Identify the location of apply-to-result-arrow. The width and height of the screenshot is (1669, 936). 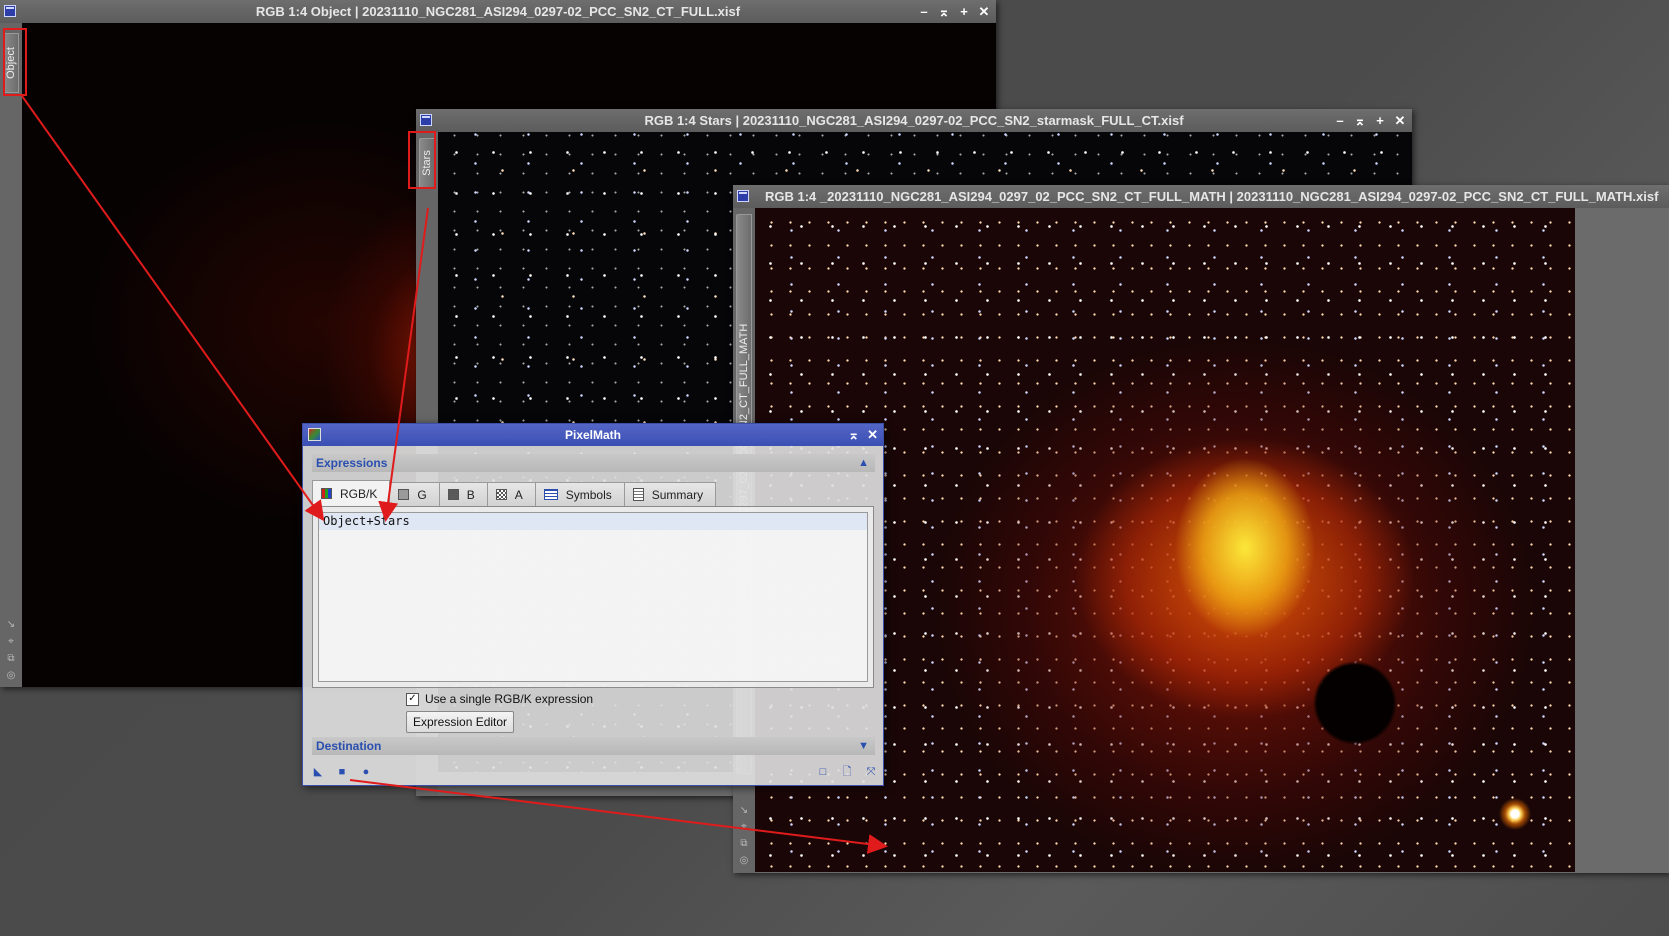
(618, 816).